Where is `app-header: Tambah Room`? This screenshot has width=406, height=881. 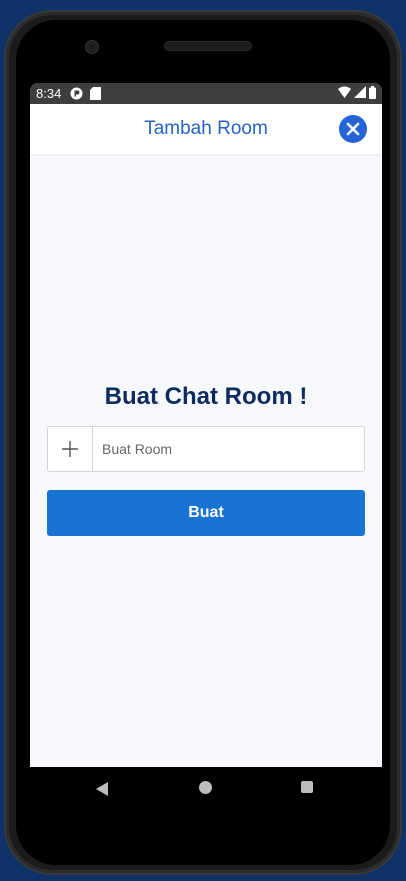
app-header: Tambah Room is located at coordinates (206, 129).